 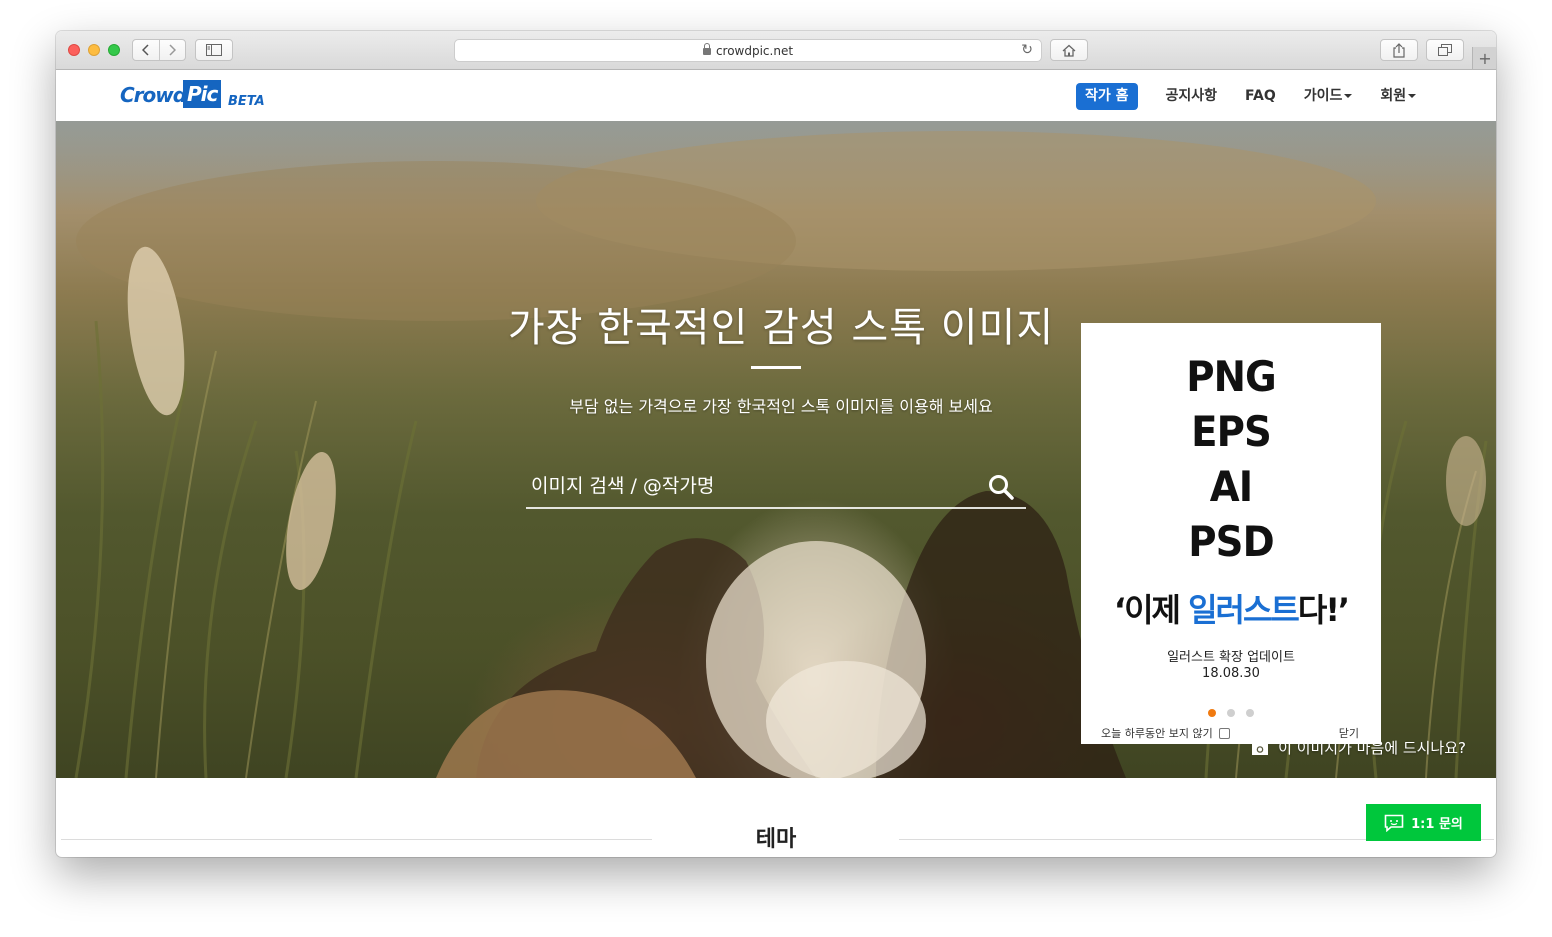 I want to click on menu-item-member-label: 회원, so click(x=1393, y=96).